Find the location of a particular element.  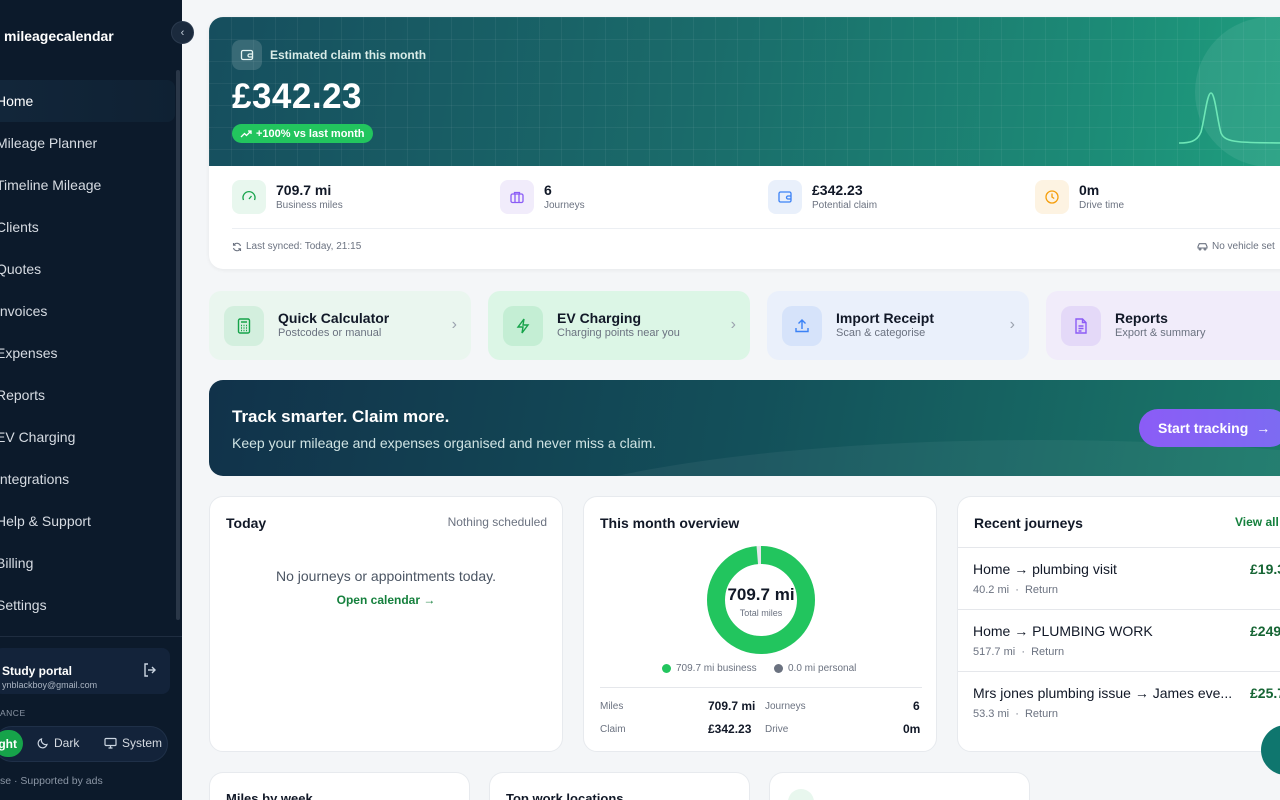

vehicle-status: No vehicle set is located at coordinates (1236, 246).